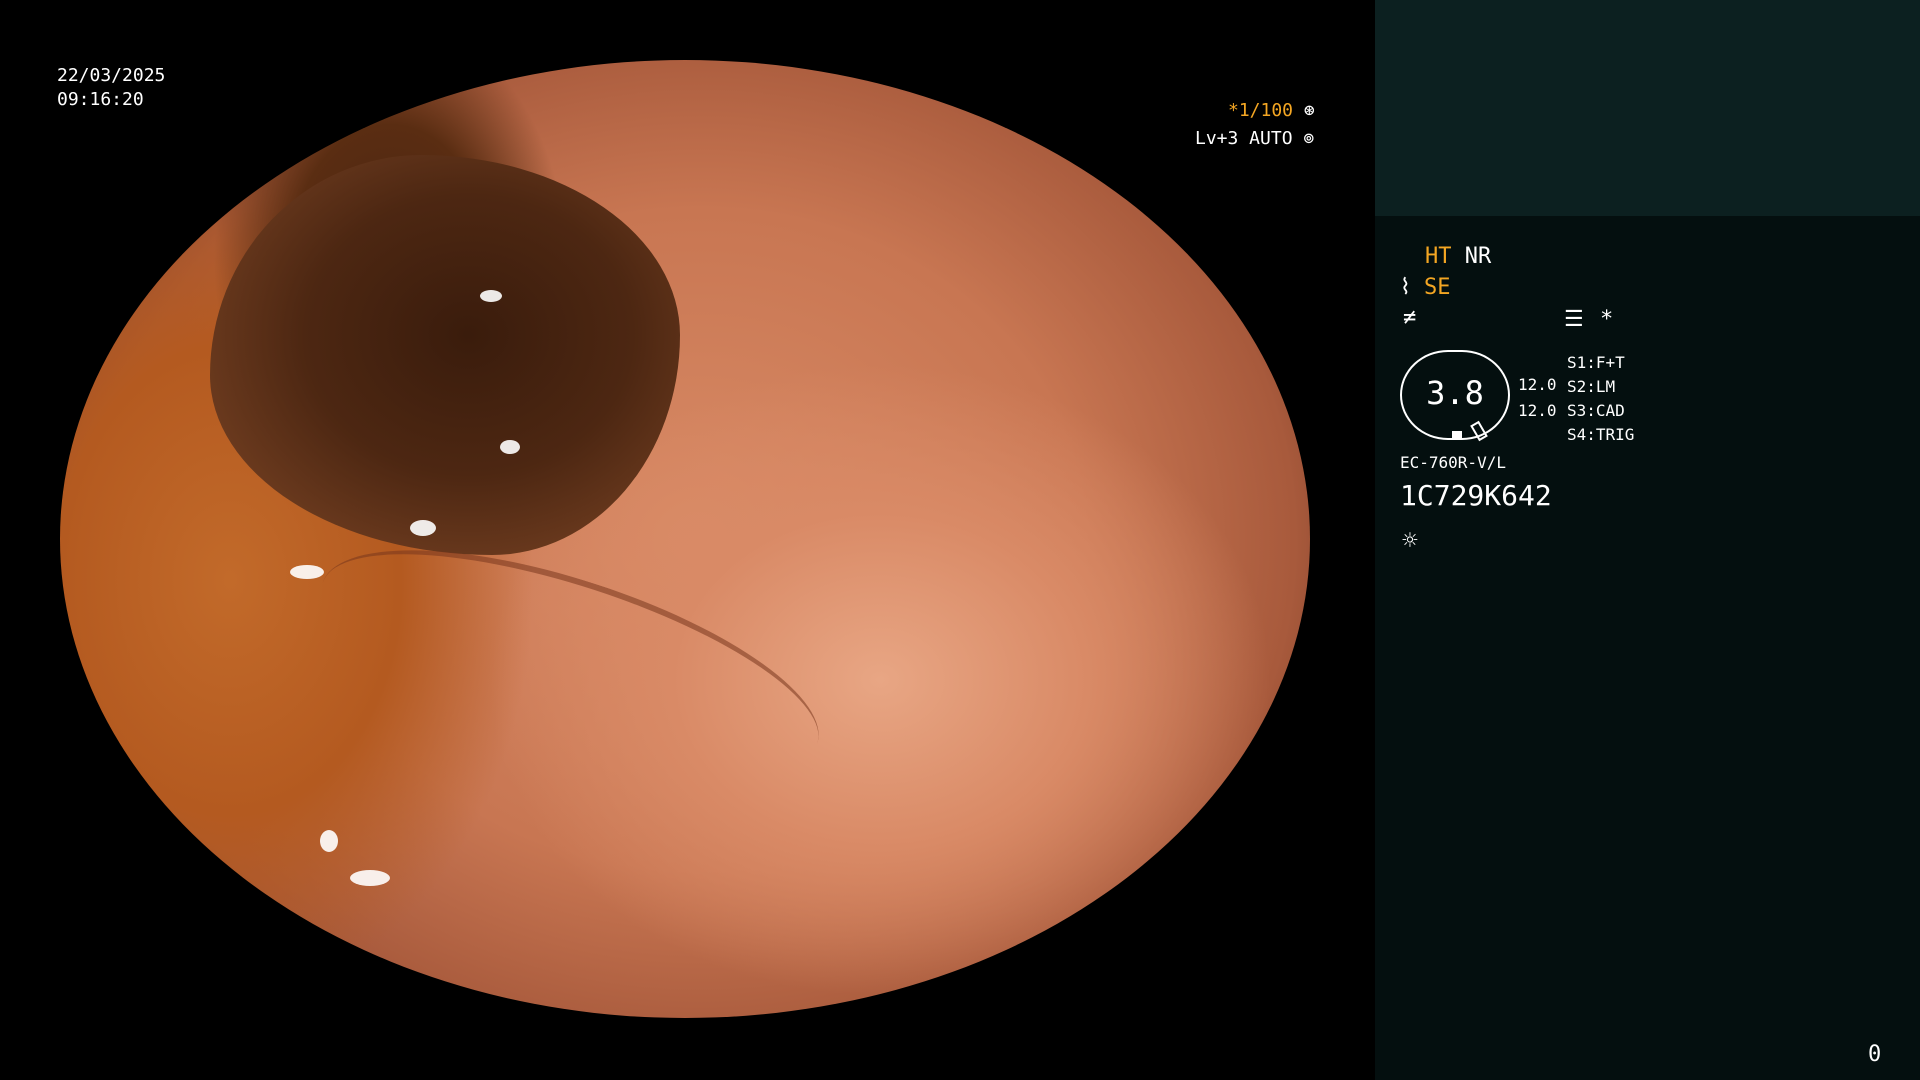  Describe the element at coordinates (111, 75) in the screenshot. I see `date-text: 22/03/2025` at that location.